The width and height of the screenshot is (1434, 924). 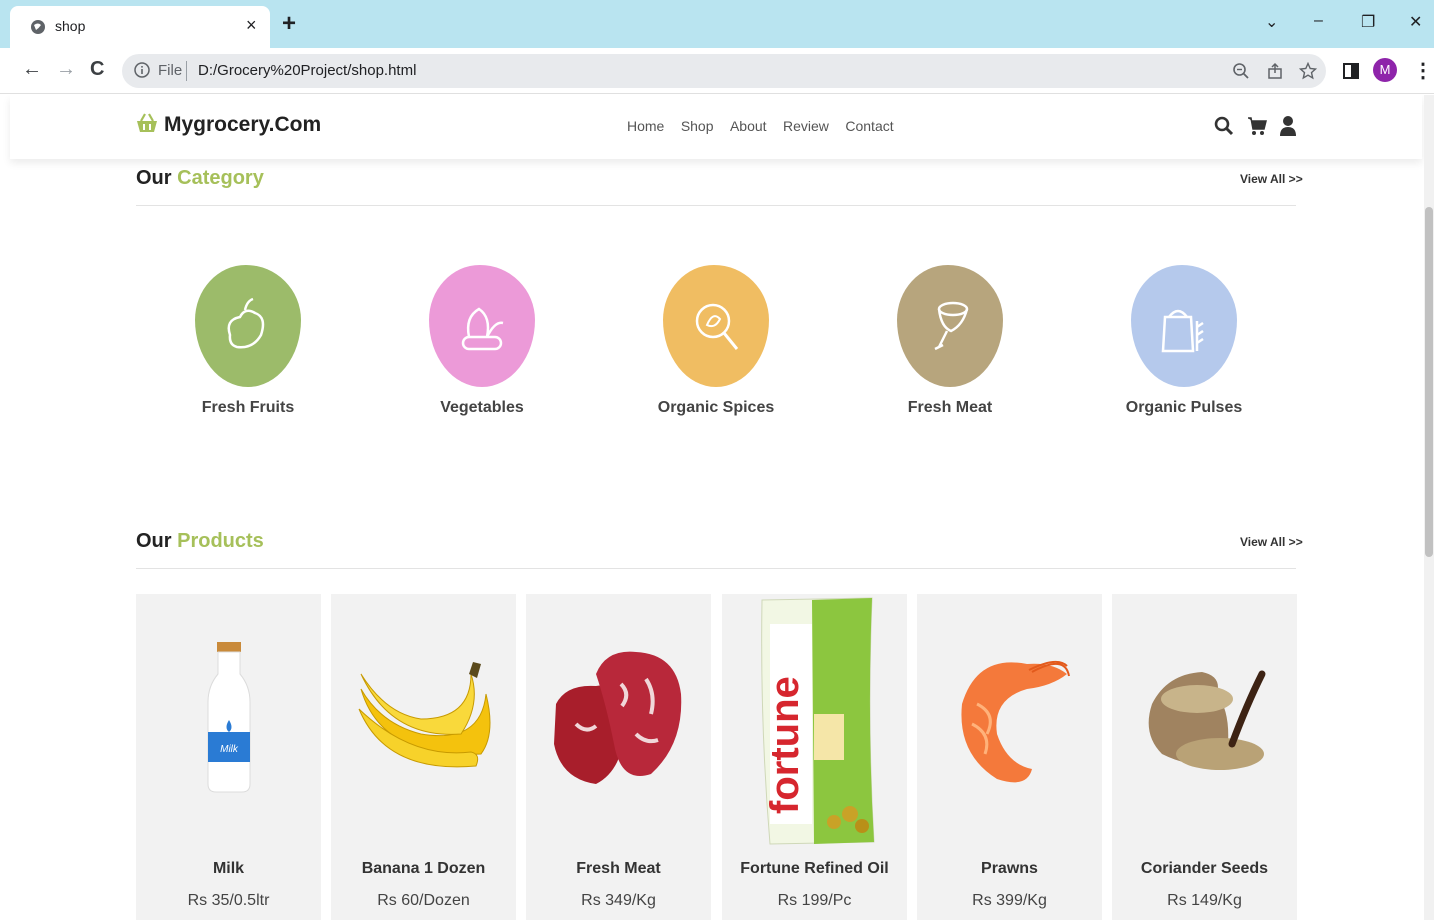 I want to click on side-panel-icon, so click(x=1351, y=71).